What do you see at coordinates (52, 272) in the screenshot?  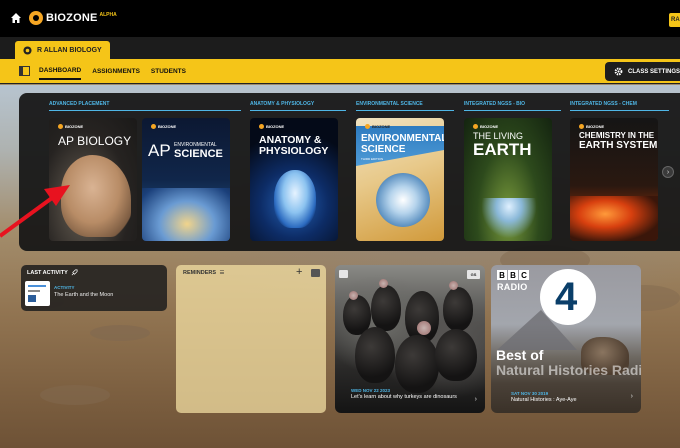 I see `last-activity-title: LAST ACTIVITY` at bounding box center [52, 272].